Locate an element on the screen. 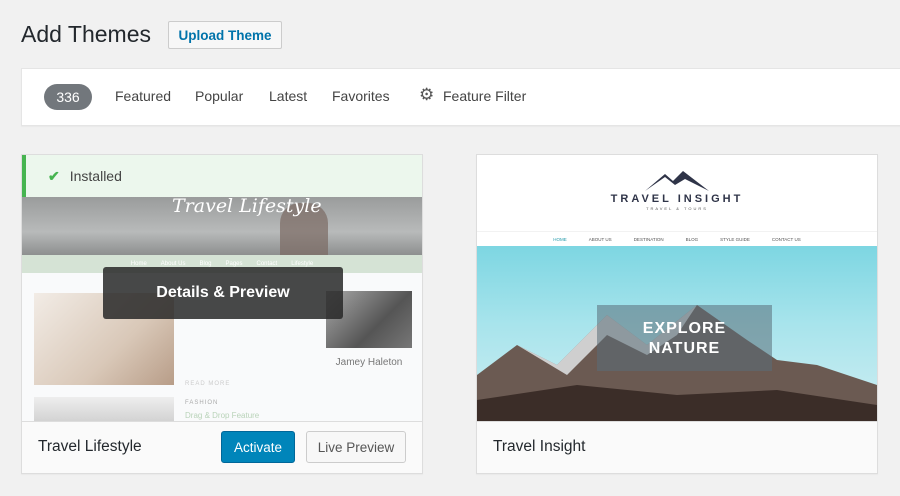 The width and height of the screenshot is (900, 496). preview-nav: HOME is located at coordinates (560, 239).